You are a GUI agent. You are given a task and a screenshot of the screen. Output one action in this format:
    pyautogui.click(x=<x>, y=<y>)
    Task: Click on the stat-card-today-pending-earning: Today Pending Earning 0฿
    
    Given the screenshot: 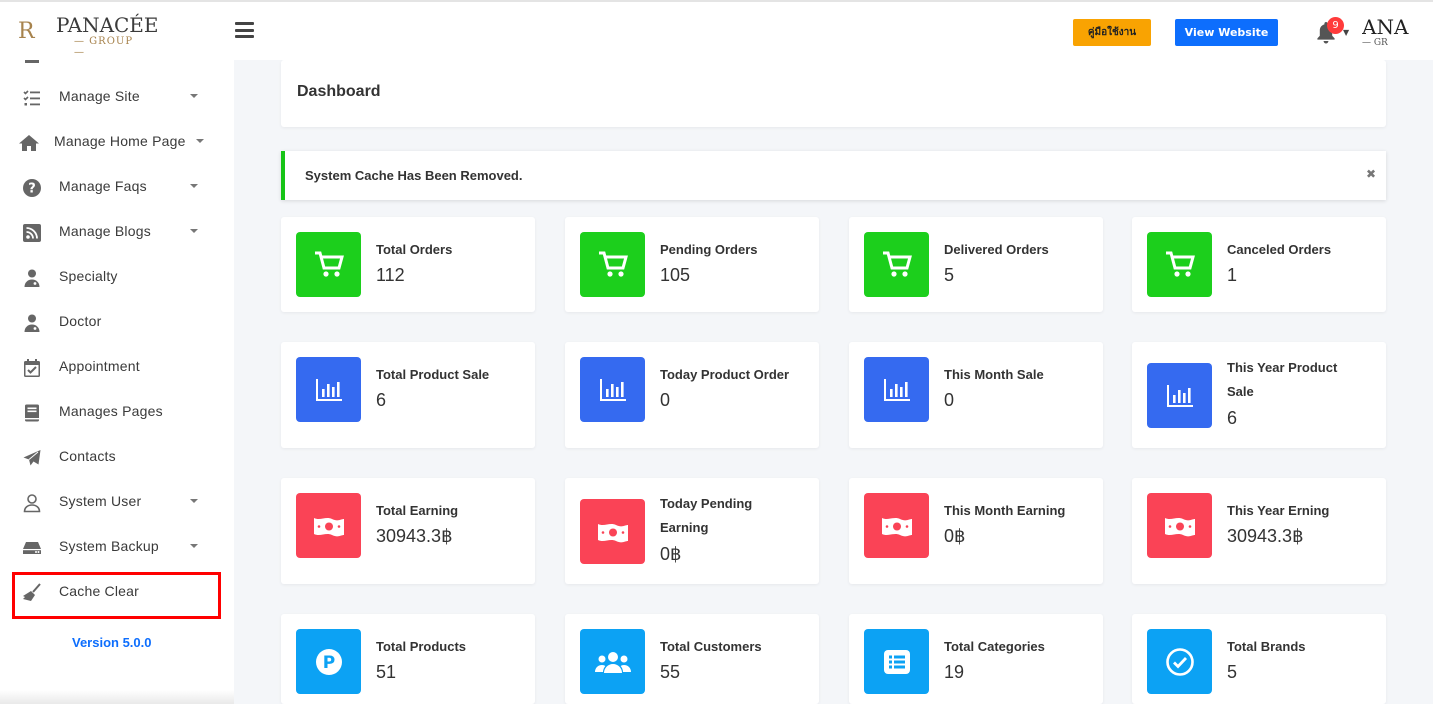 What is the action you would take?
    pyautogui.click(x=692, y=531)
    